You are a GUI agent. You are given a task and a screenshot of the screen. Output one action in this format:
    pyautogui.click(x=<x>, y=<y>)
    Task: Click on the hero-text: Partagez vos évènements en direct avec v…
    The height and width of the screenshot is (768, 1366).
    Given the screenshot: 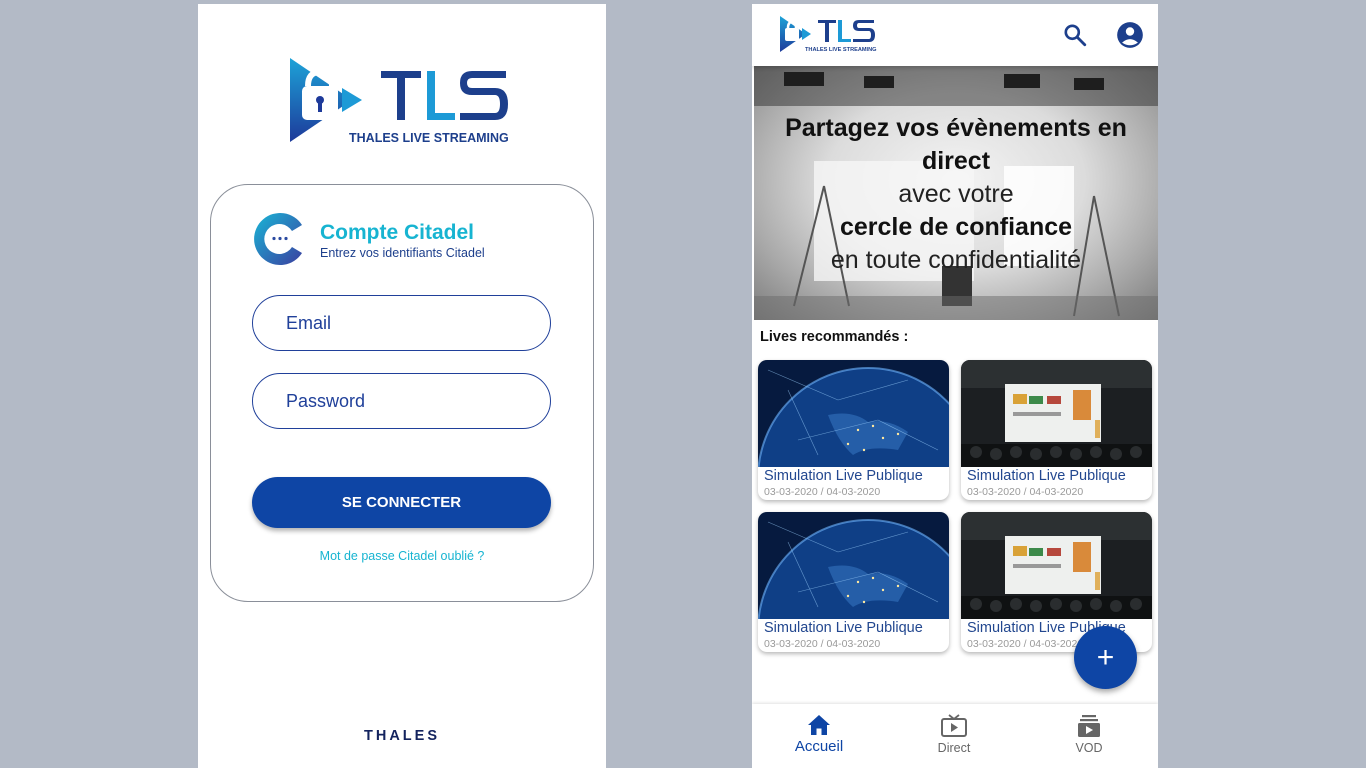 What is the action you would take?
    pyautogui.click(x=956, y=194)
    